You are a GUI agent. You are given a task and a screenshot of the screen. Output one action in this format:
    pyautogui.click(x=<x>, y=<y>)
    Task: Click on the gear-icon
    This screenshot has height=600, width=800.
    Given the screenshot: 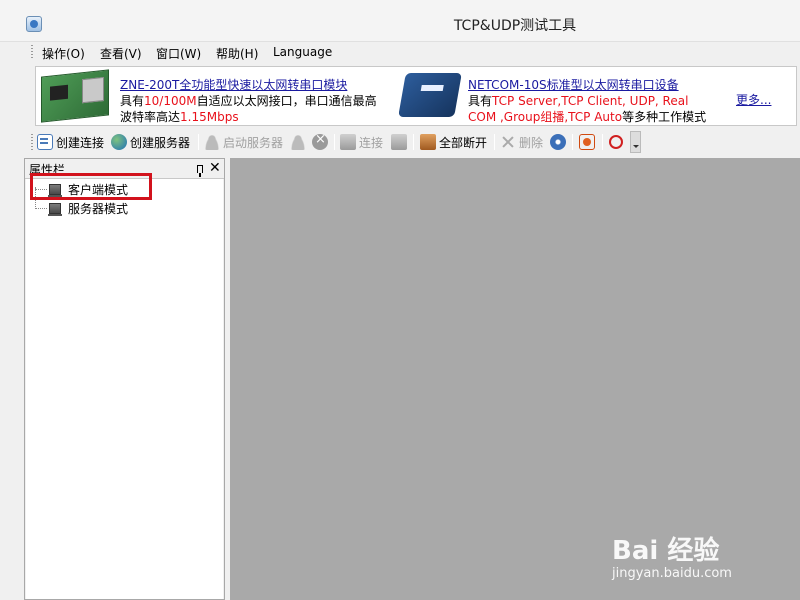 What is the action you would take?
    pyautogui.click(x=558, y=142)
    